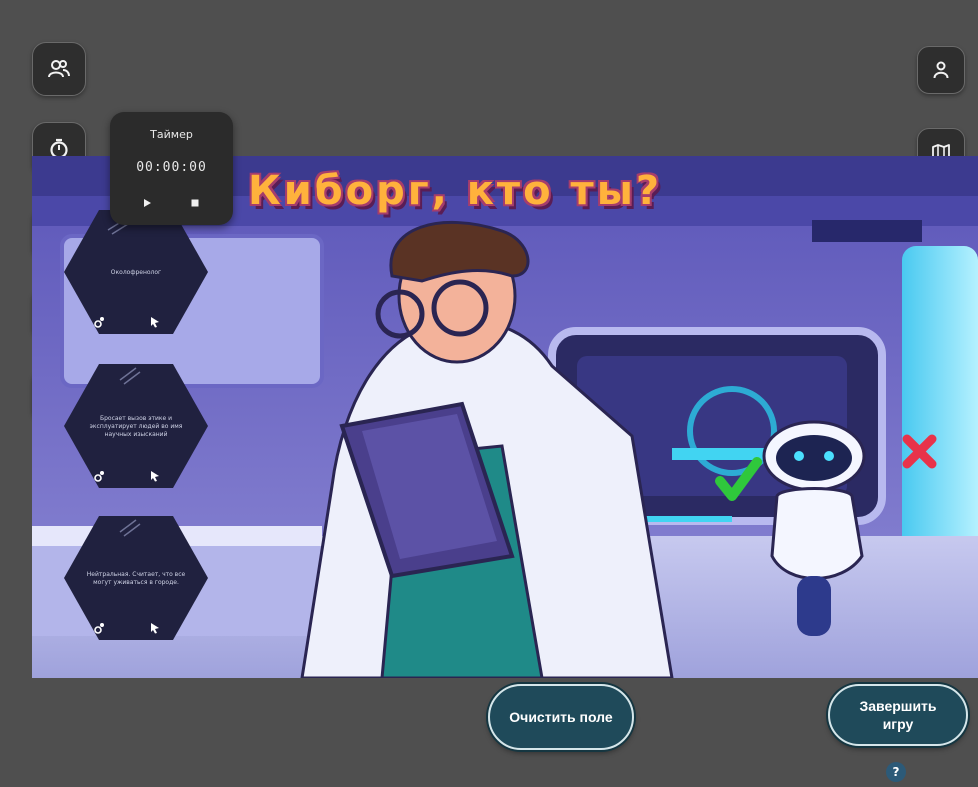 The image size is (978, 787). I want to click on players-button, so click(59, 69).